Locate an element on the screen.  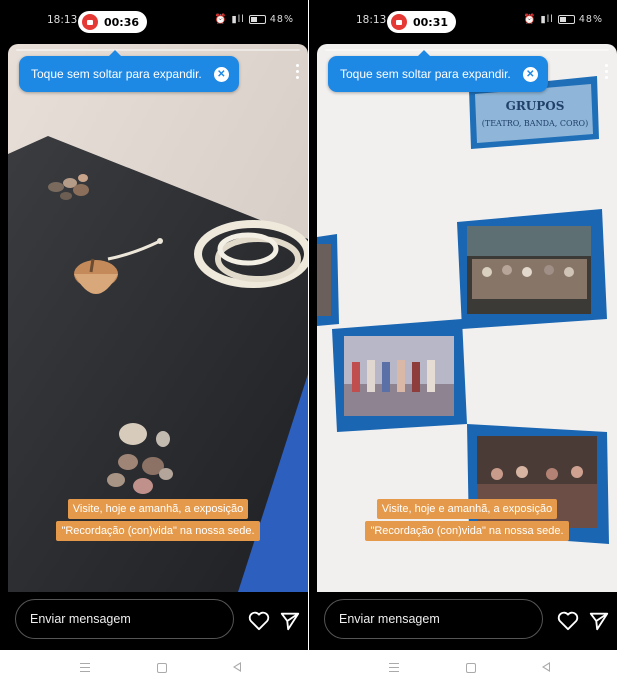
screen-record-pill: 00:31 is located at coordinates (422, 22).